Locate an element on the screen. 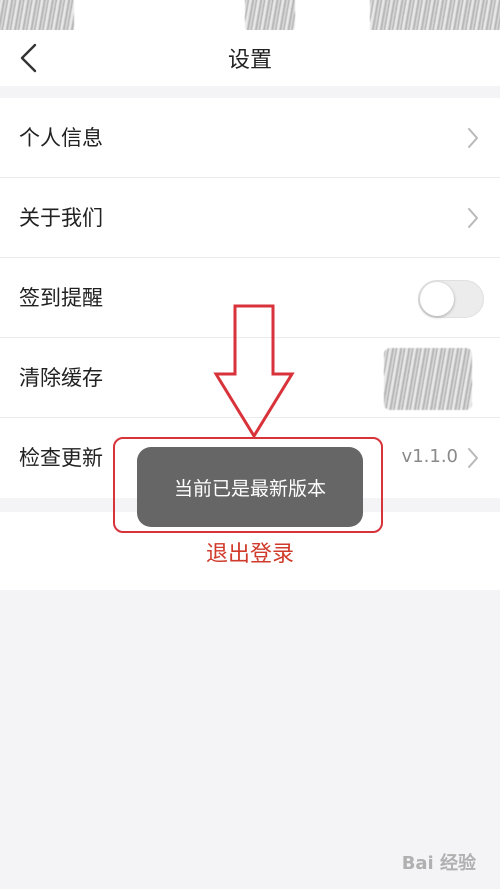  row-label: 清除缓存 is located at coordinates (61, 378).